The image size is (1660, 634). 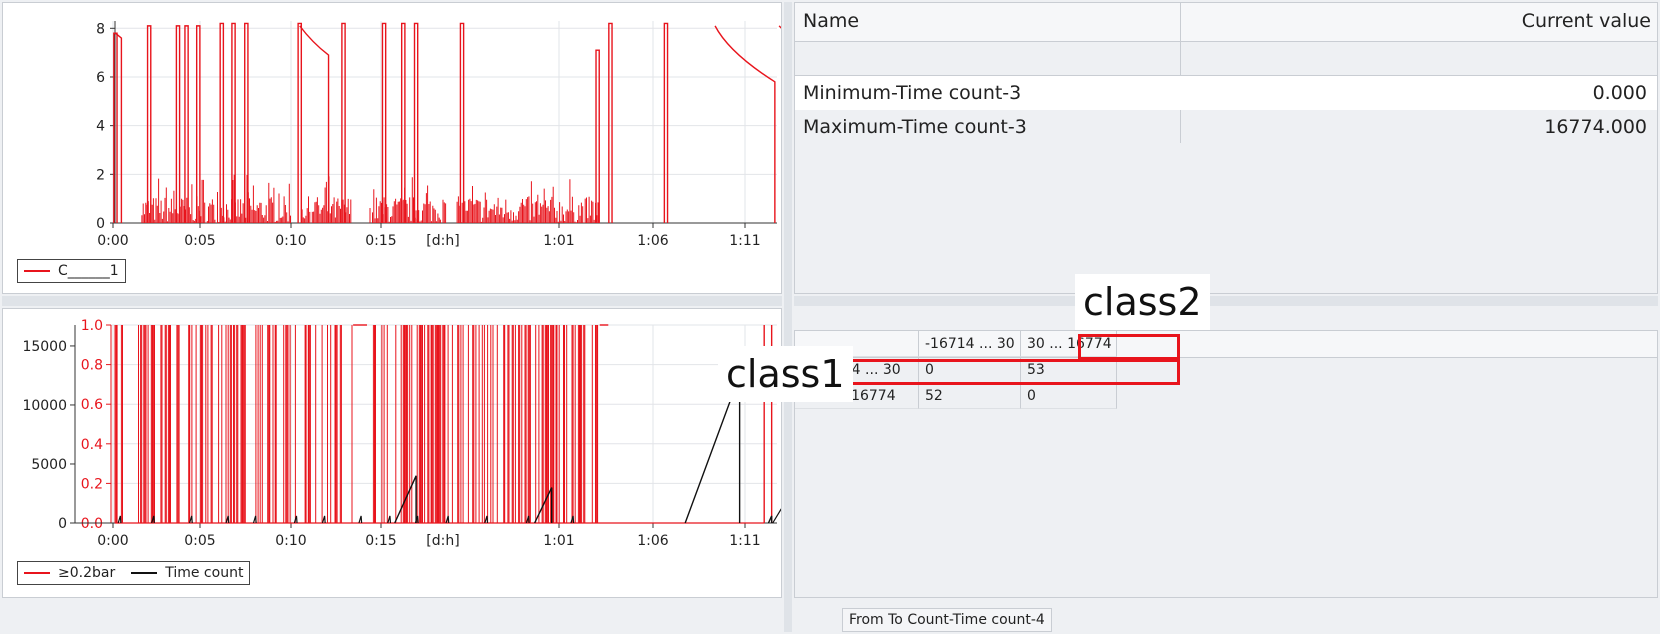 I want to click on matrix-tab: From To Count-Time count-4, so click(x=947, y=620).